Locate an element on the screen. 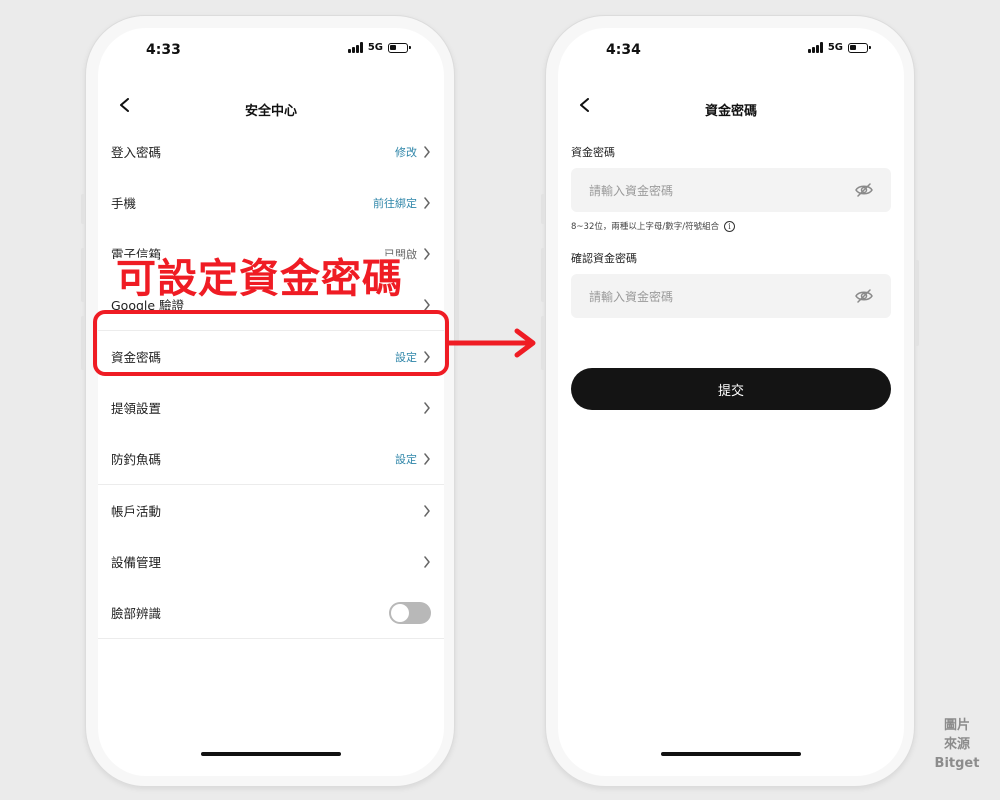 The height and width of the screenshot is (800, 1000). nav-bar: 資金密碼 is located at coordinates (731, 108).